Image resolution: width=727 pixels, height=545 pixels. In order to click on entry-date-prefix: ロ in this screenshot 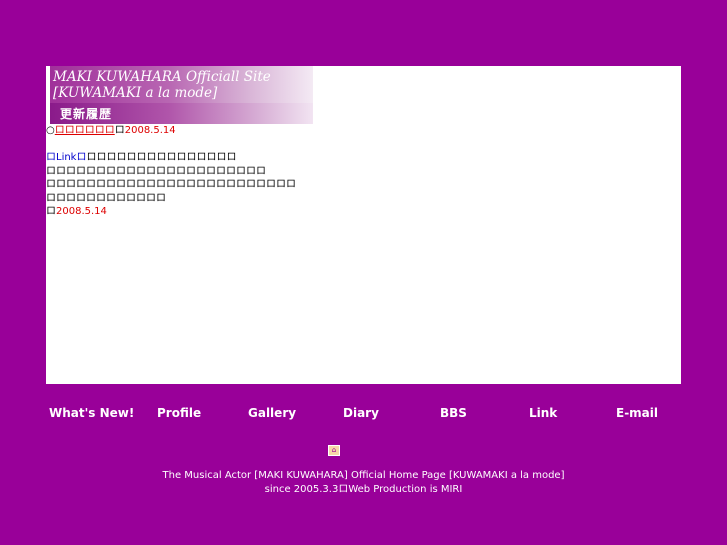, I will do `click(51, 211)`.